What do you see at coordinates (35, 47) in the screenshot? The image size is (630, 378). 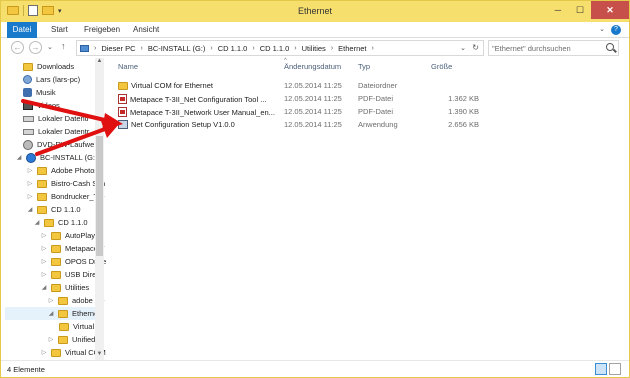 I see `forward-button: →` at bounding box center [35, 47].